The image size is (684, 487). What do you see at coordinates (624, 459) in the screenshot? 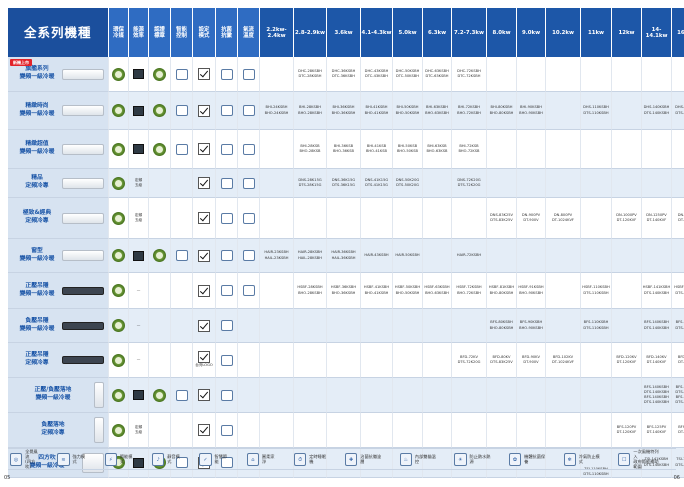
I see `legend-icon: ☐` at bounding box center [624, 459].